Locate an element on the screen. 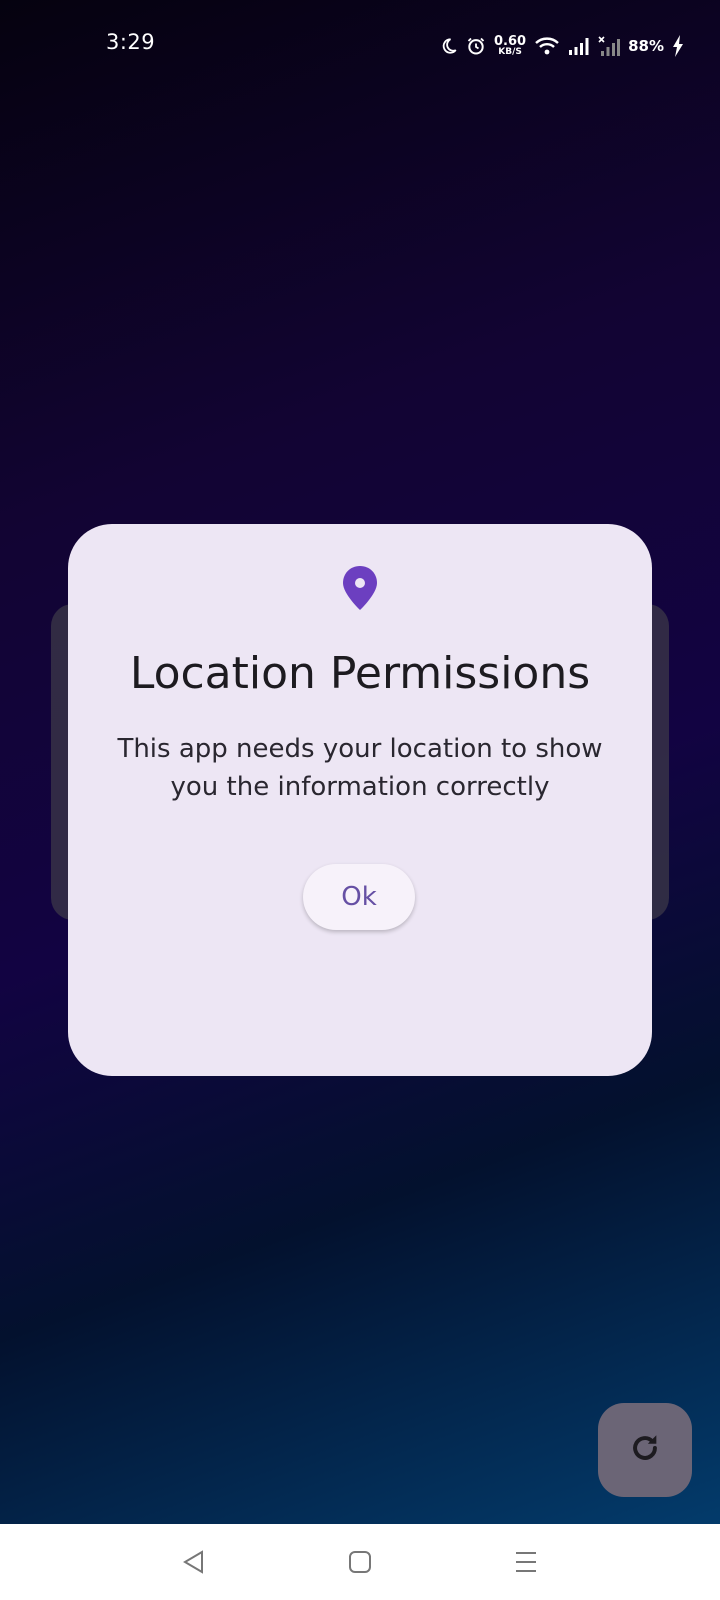  charging-icon is located at coordinates (678, 46).